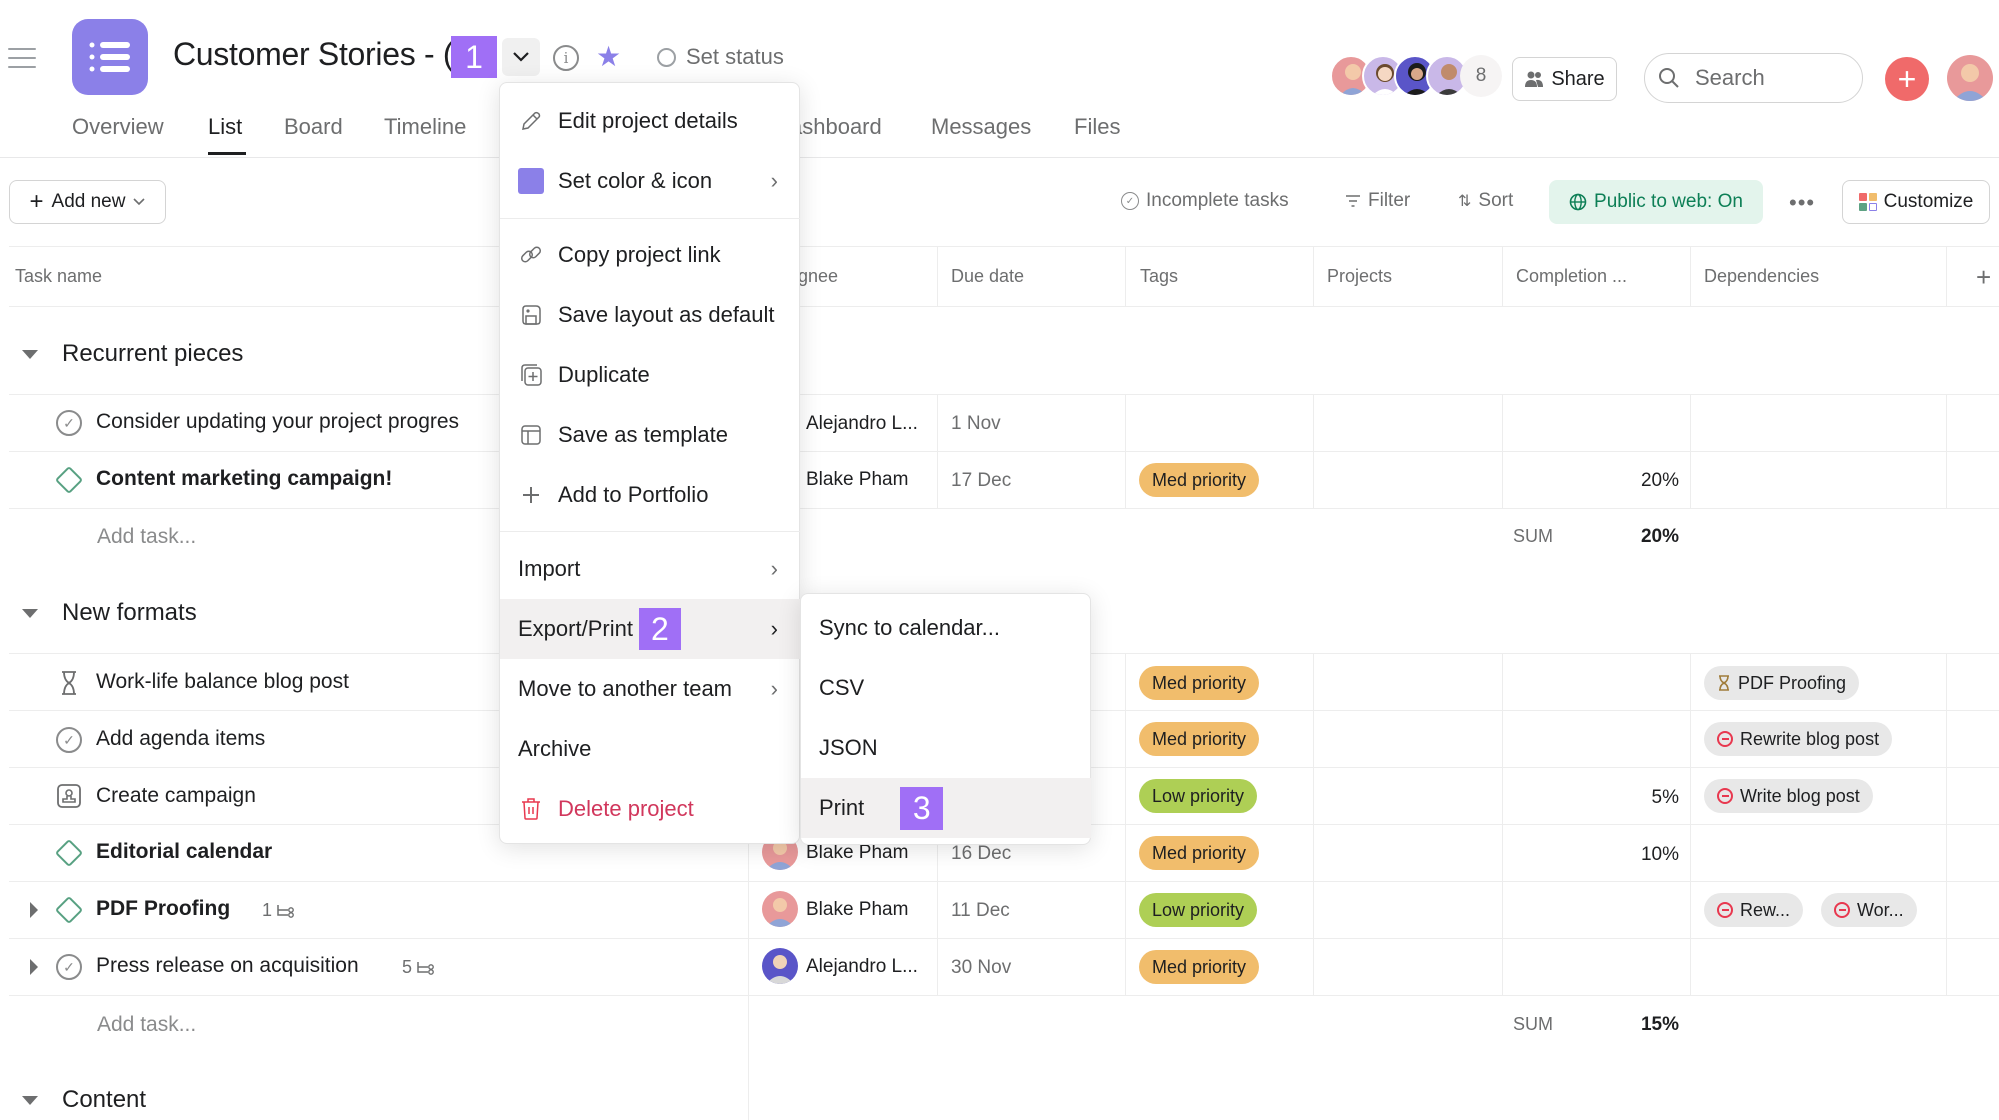  What do you see at coordinates (1782, 683) in the screenshot?
I see `dependency-pill: PDF Proofing` at bounding box center [1782, 683].